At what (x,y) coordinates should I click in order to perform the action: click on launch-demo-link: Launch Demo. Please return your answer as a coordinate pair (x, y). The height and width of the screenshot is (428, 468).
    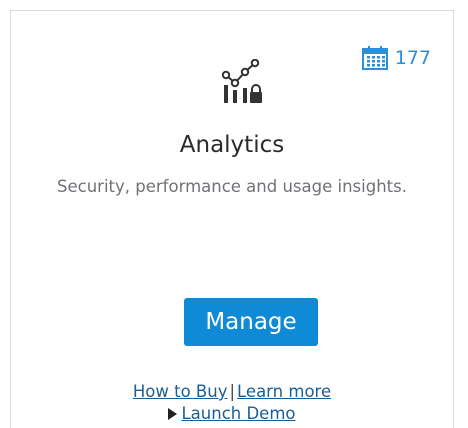
    Looking at the image, I should click on (238, 413).